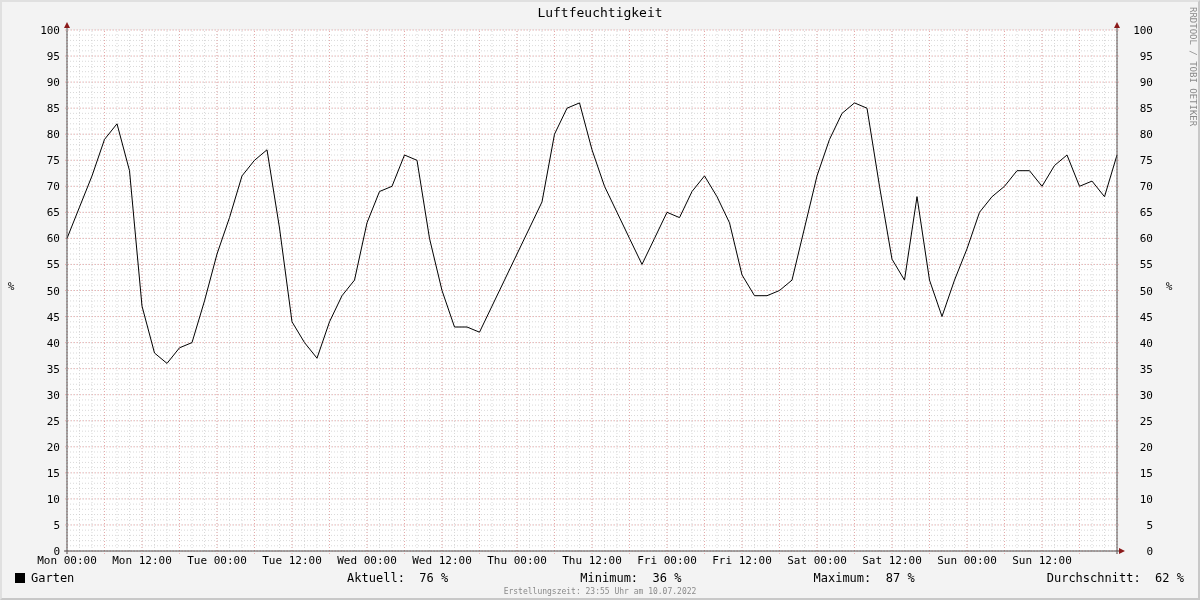 The image size is (1200, 600). I want to click on x-tick-label: Sat 00:00, so click(817, 560).